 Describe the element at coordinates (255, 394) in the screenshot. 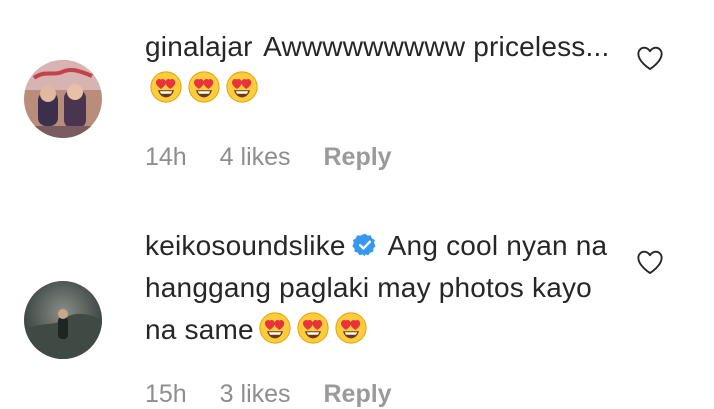

I see `comment-likes-count: 3 likes` at that location.